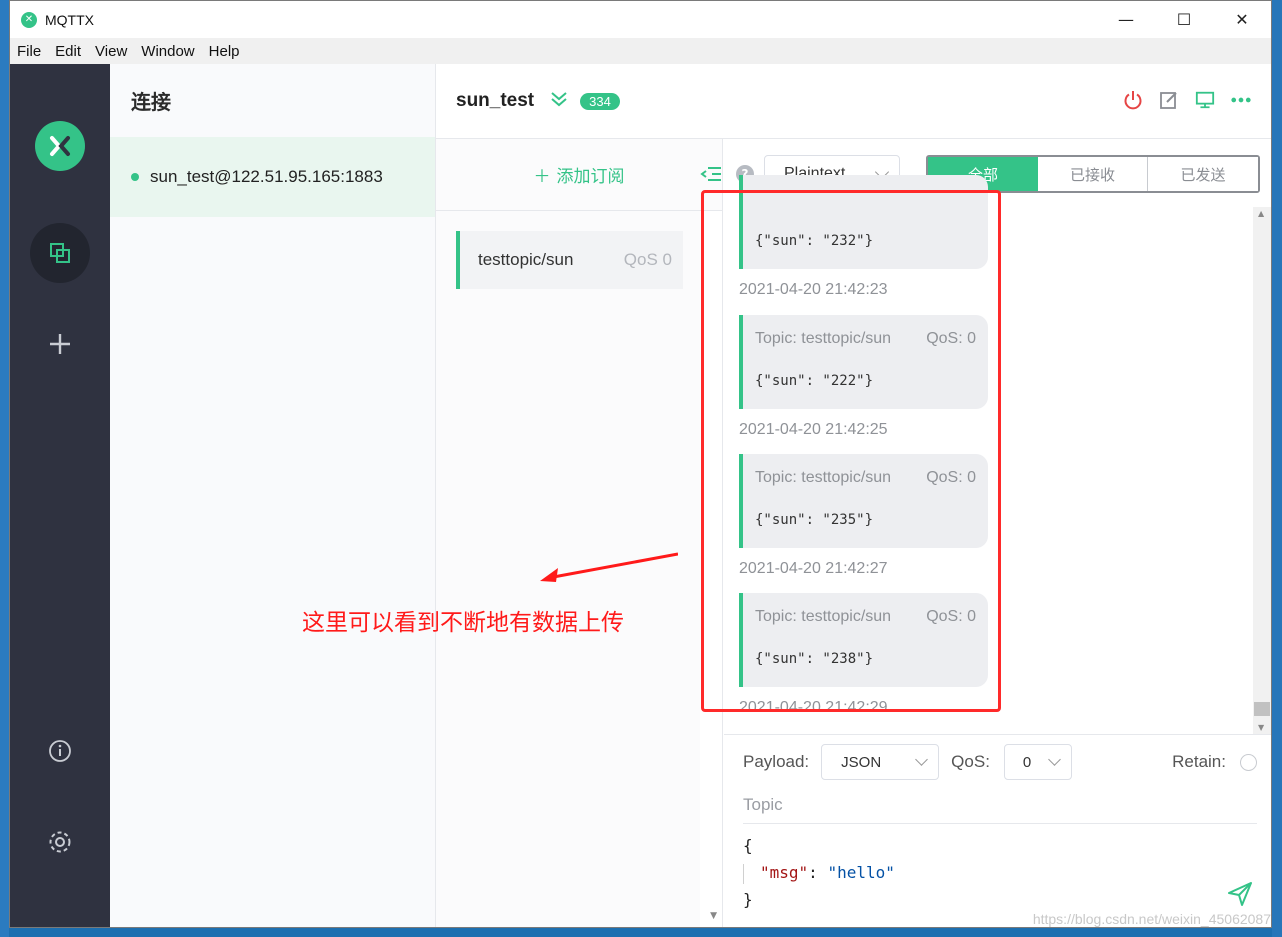 Image resolution: width=1282 pixels, height=937 pixels. I want to click on subscriptions-scrollbar: ▼, so click(711, 569).